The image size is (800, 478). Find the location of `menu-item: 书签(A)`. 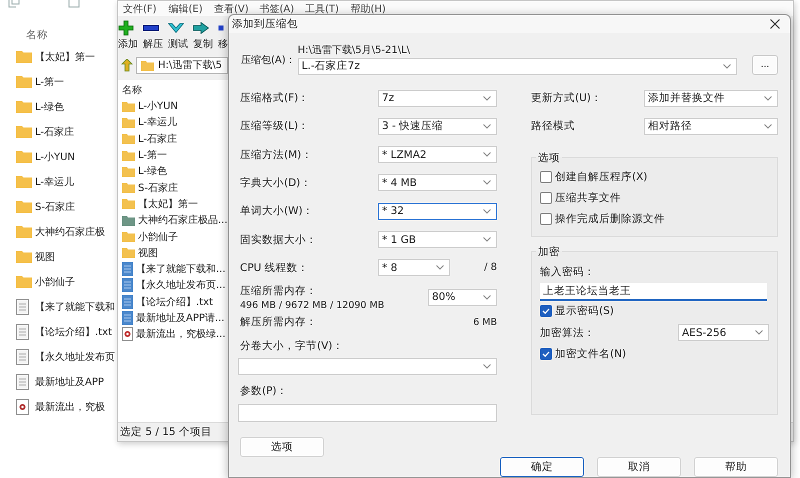

menu-item: 书签(A) is located at coordinates (282, 9).